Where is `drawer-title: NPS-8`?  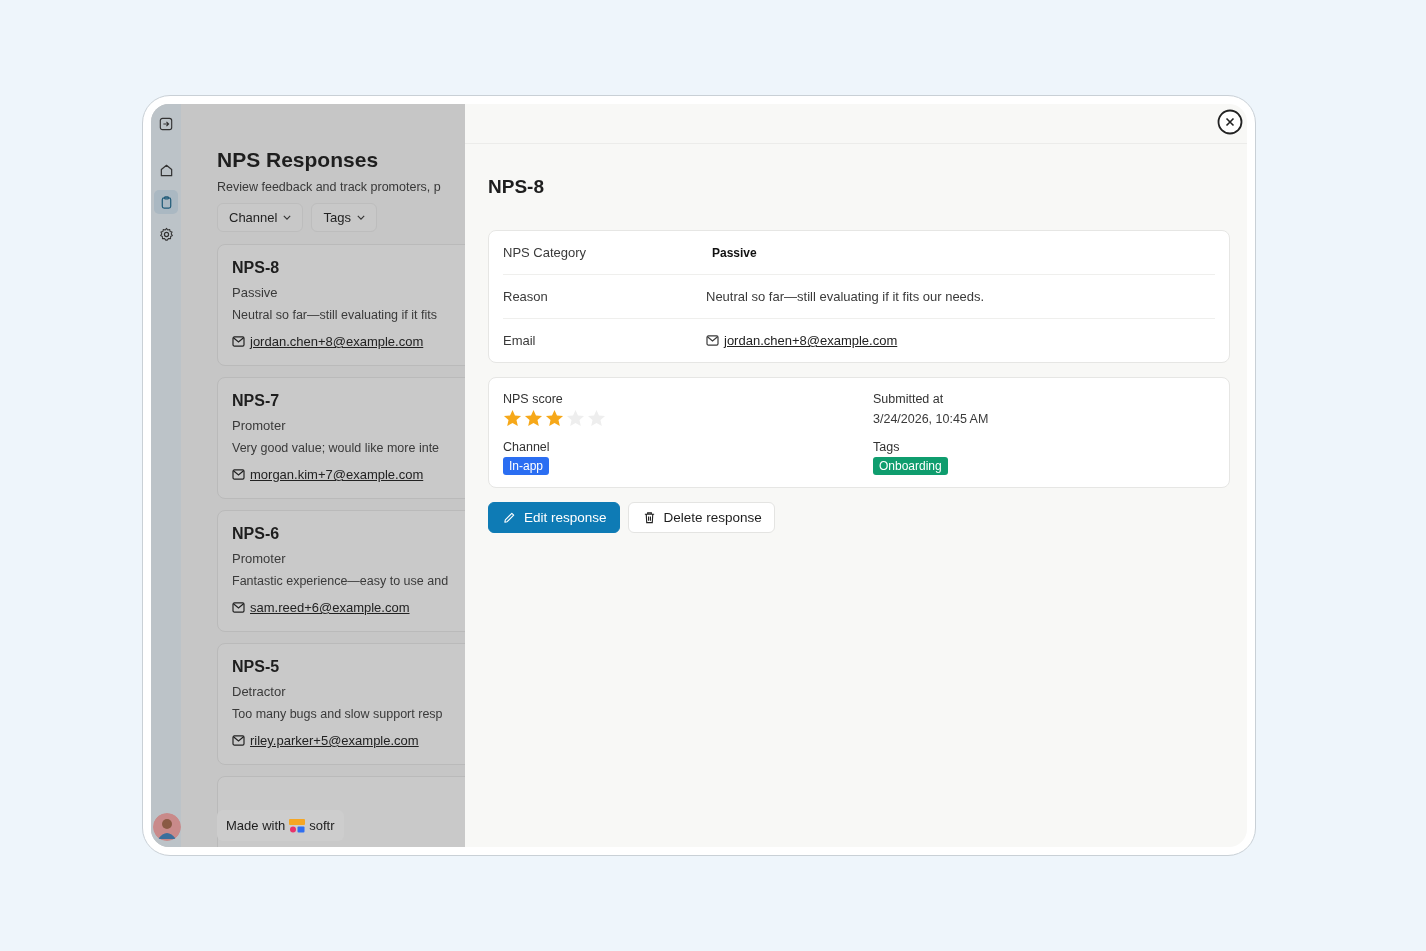
drawer-title: NPS-8 is located at coordinates (516, 187).